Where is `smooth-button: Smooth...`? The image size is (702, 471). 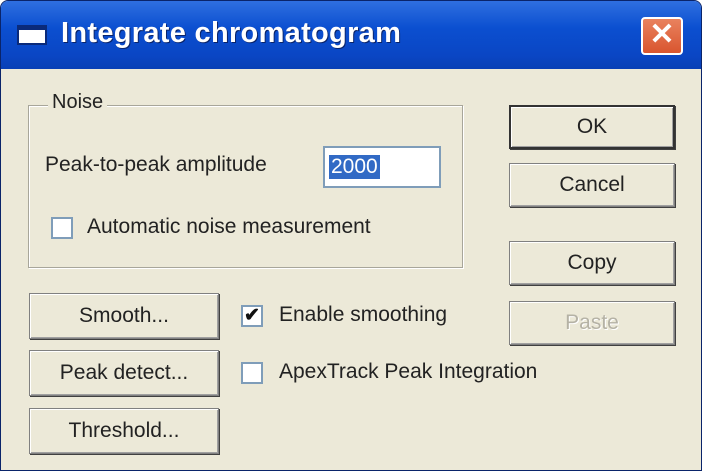
smooth-button: Smooth... is located at coordinates (124, 316).